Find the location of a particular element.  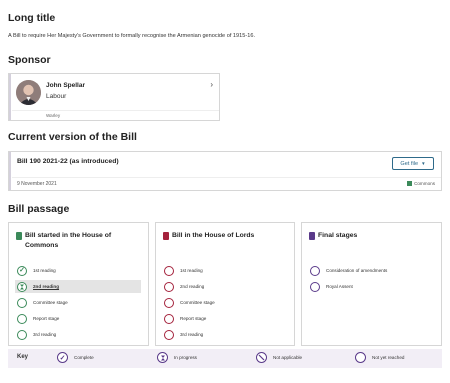

house-badge: Commons is located at coordinates (421, 183).